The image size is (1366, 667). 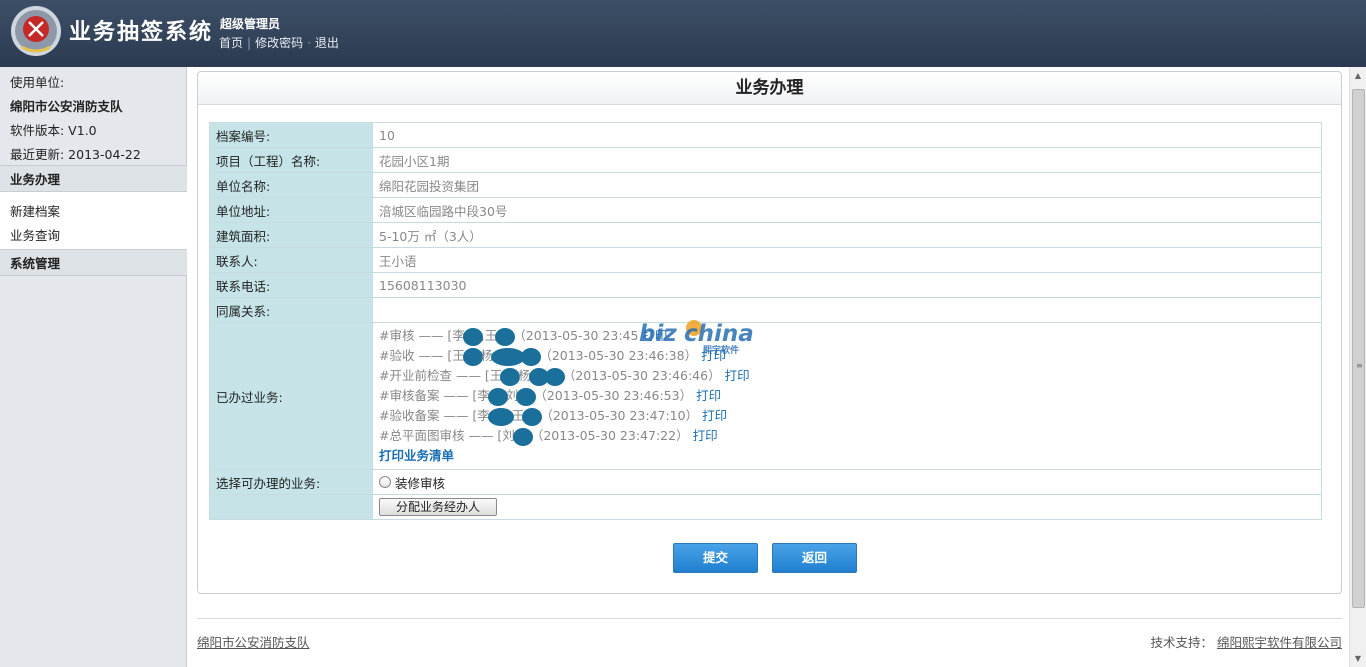 I want to click on last-update: 最近更新: 2013-04-22, so click(x=75, y=154).